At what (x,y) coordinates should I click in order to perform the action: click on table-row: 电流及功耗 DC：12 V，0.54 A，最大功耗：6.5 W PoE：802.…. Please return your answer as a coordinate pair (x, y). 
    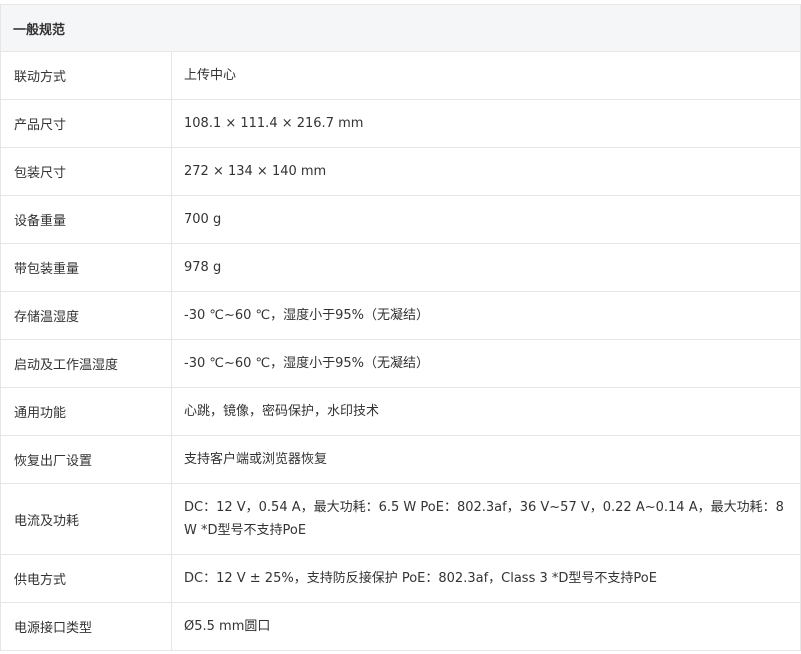
    Looking at the image, I should click on (401, 519).